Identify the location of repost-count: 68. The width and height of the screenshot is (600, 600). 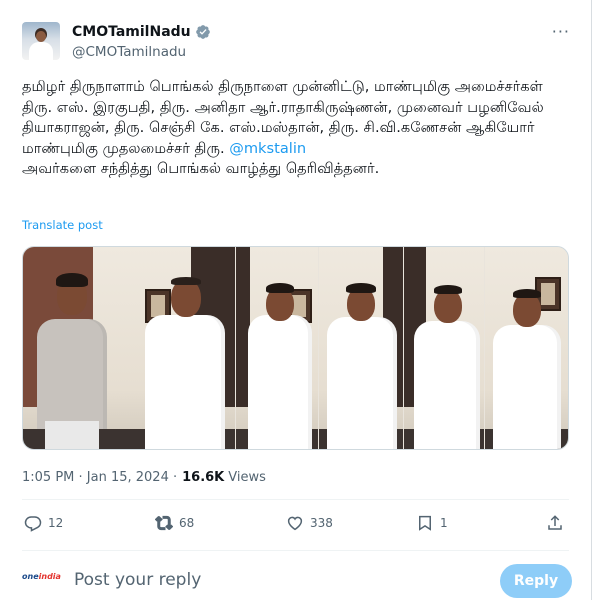
(187, 523).